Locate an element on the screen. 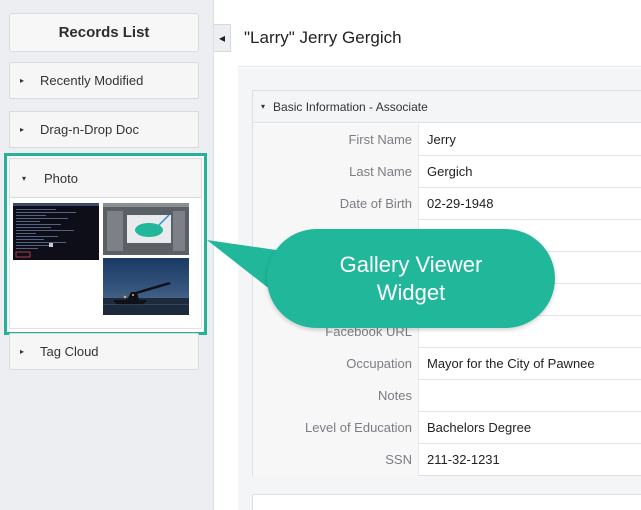  field-label: Occupation is located at coordinates (336, 364).